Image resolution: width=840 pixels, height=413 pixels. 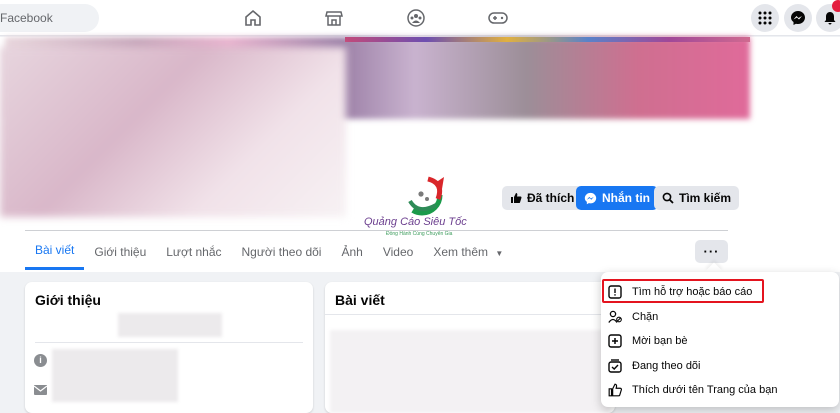 I want to click on posts-title: Bài viết, so click(x=360, y=300).